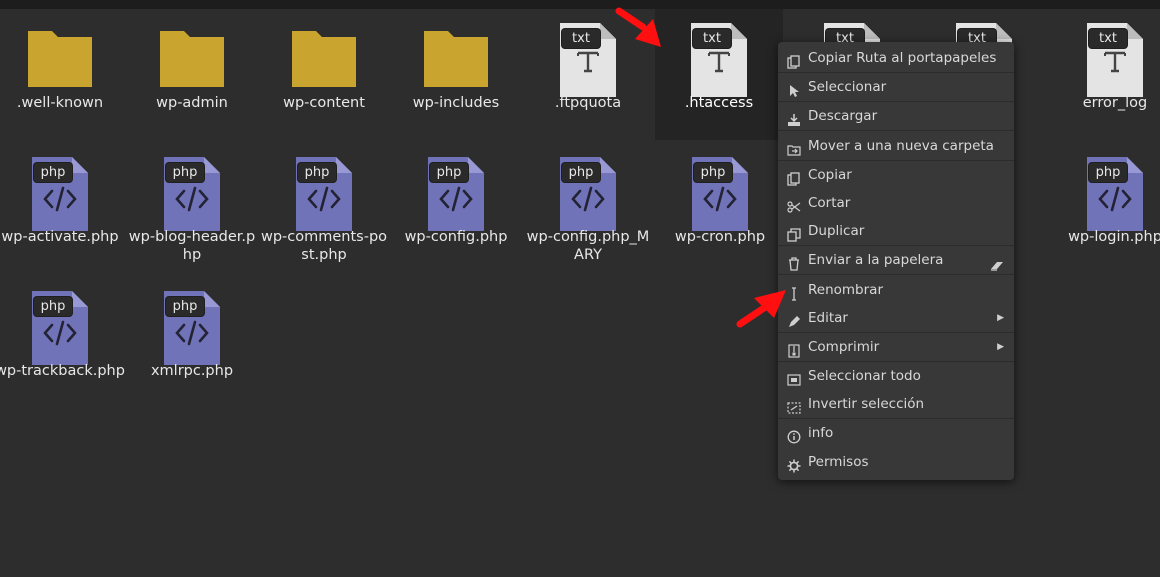 This screenshot has height=577, width=1160. I want to click on file-wp-login: php wp-login.php, so click(1107, 208).